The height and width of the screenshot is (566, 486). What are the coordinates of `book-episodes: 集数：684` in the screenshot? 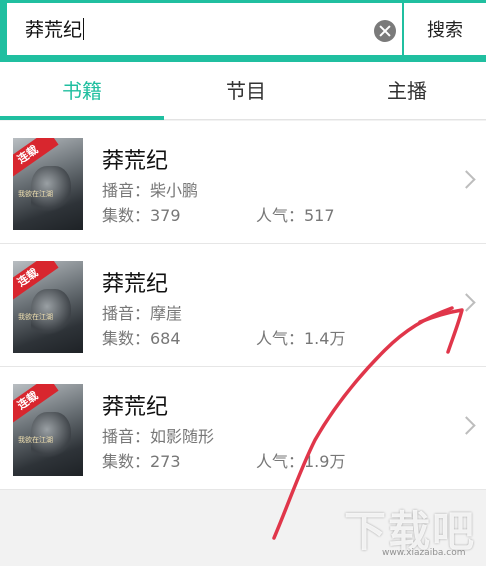 It's located at (141, 338).